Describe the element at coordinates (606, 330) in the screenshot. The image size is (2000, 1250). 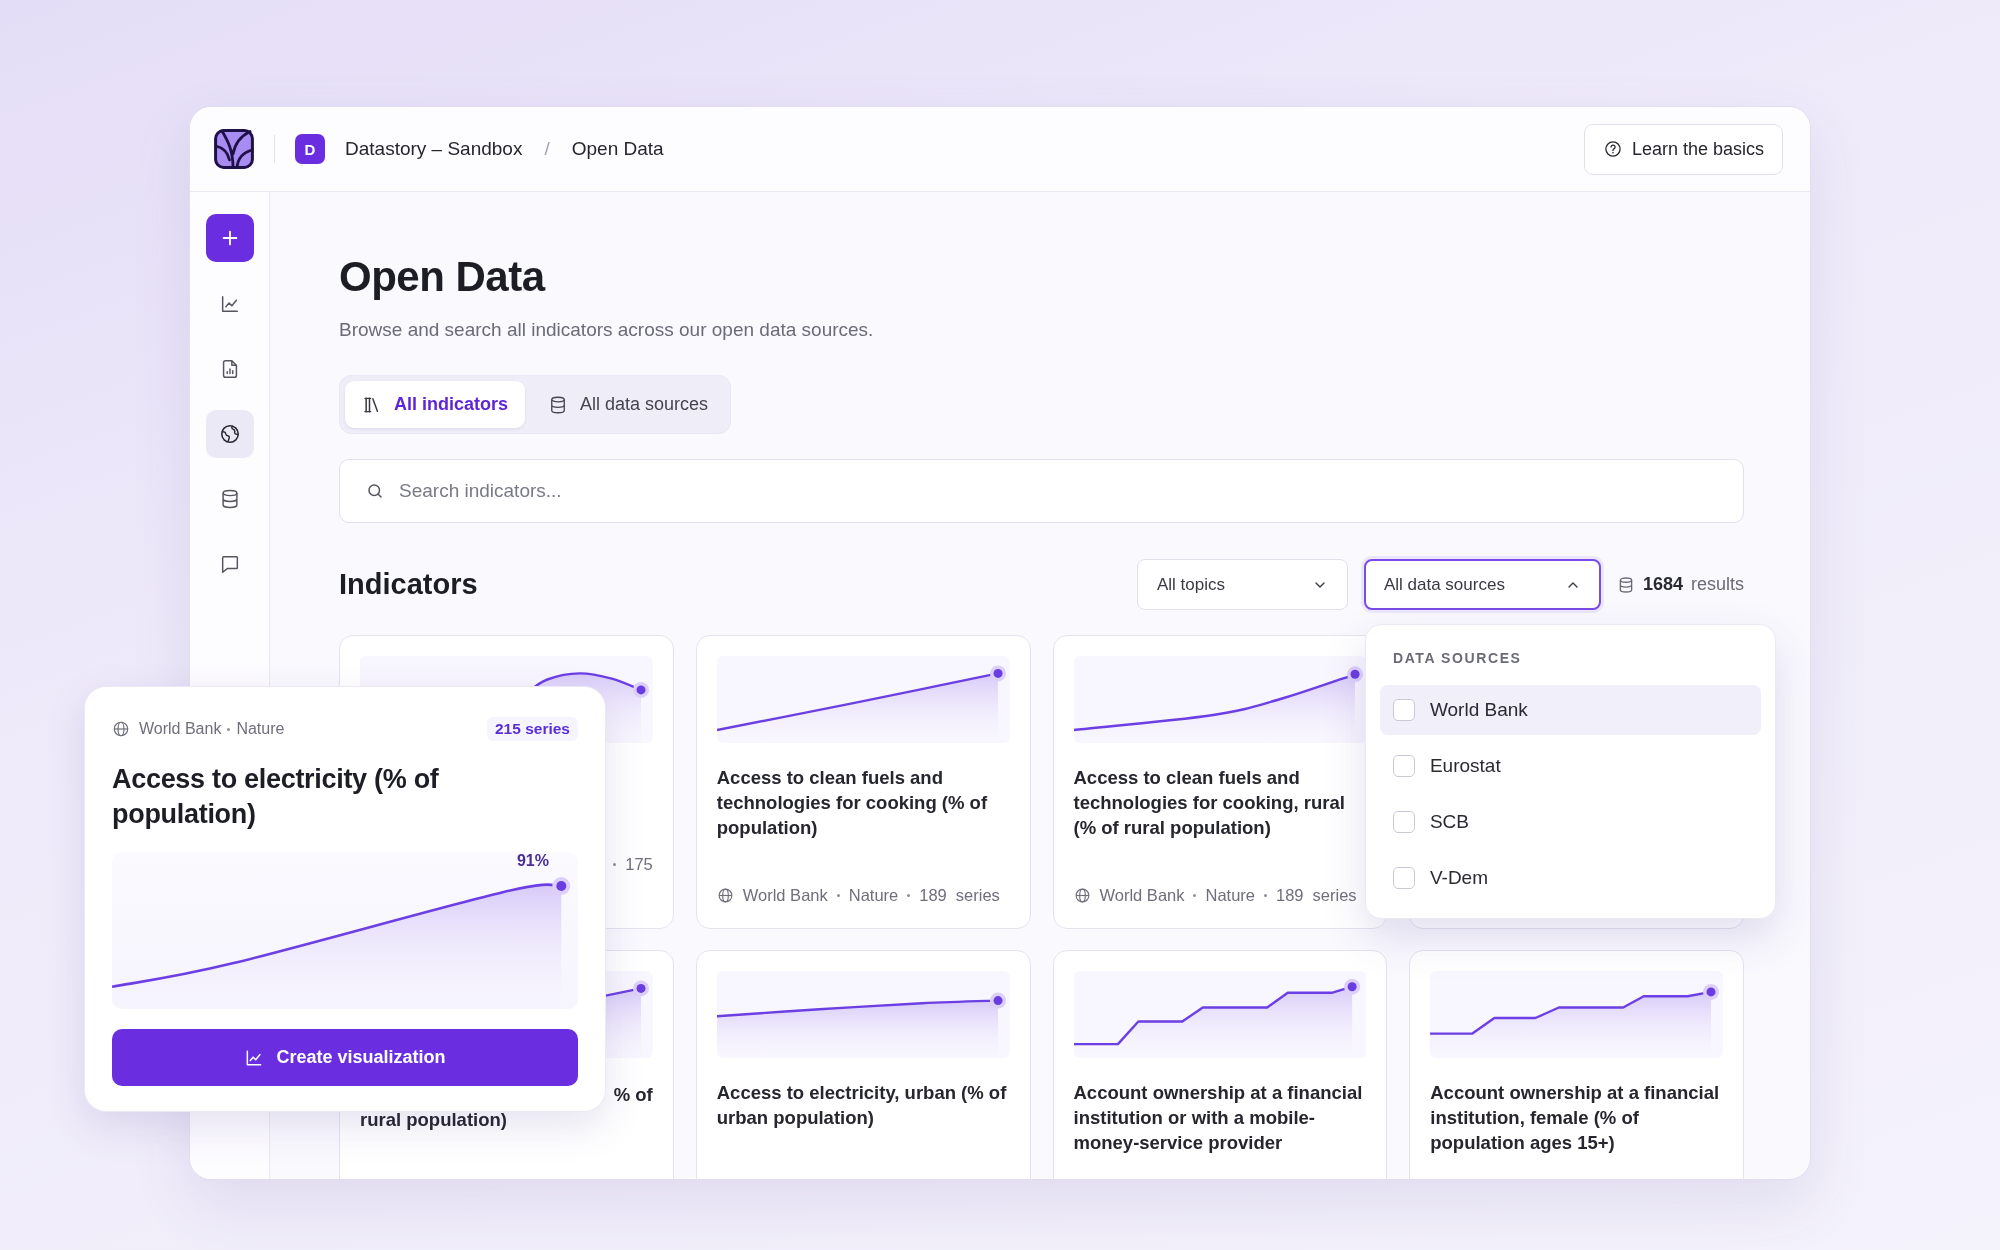
I see `page-subtitle: Browse and search all indicators across our open data sources.` at that location.